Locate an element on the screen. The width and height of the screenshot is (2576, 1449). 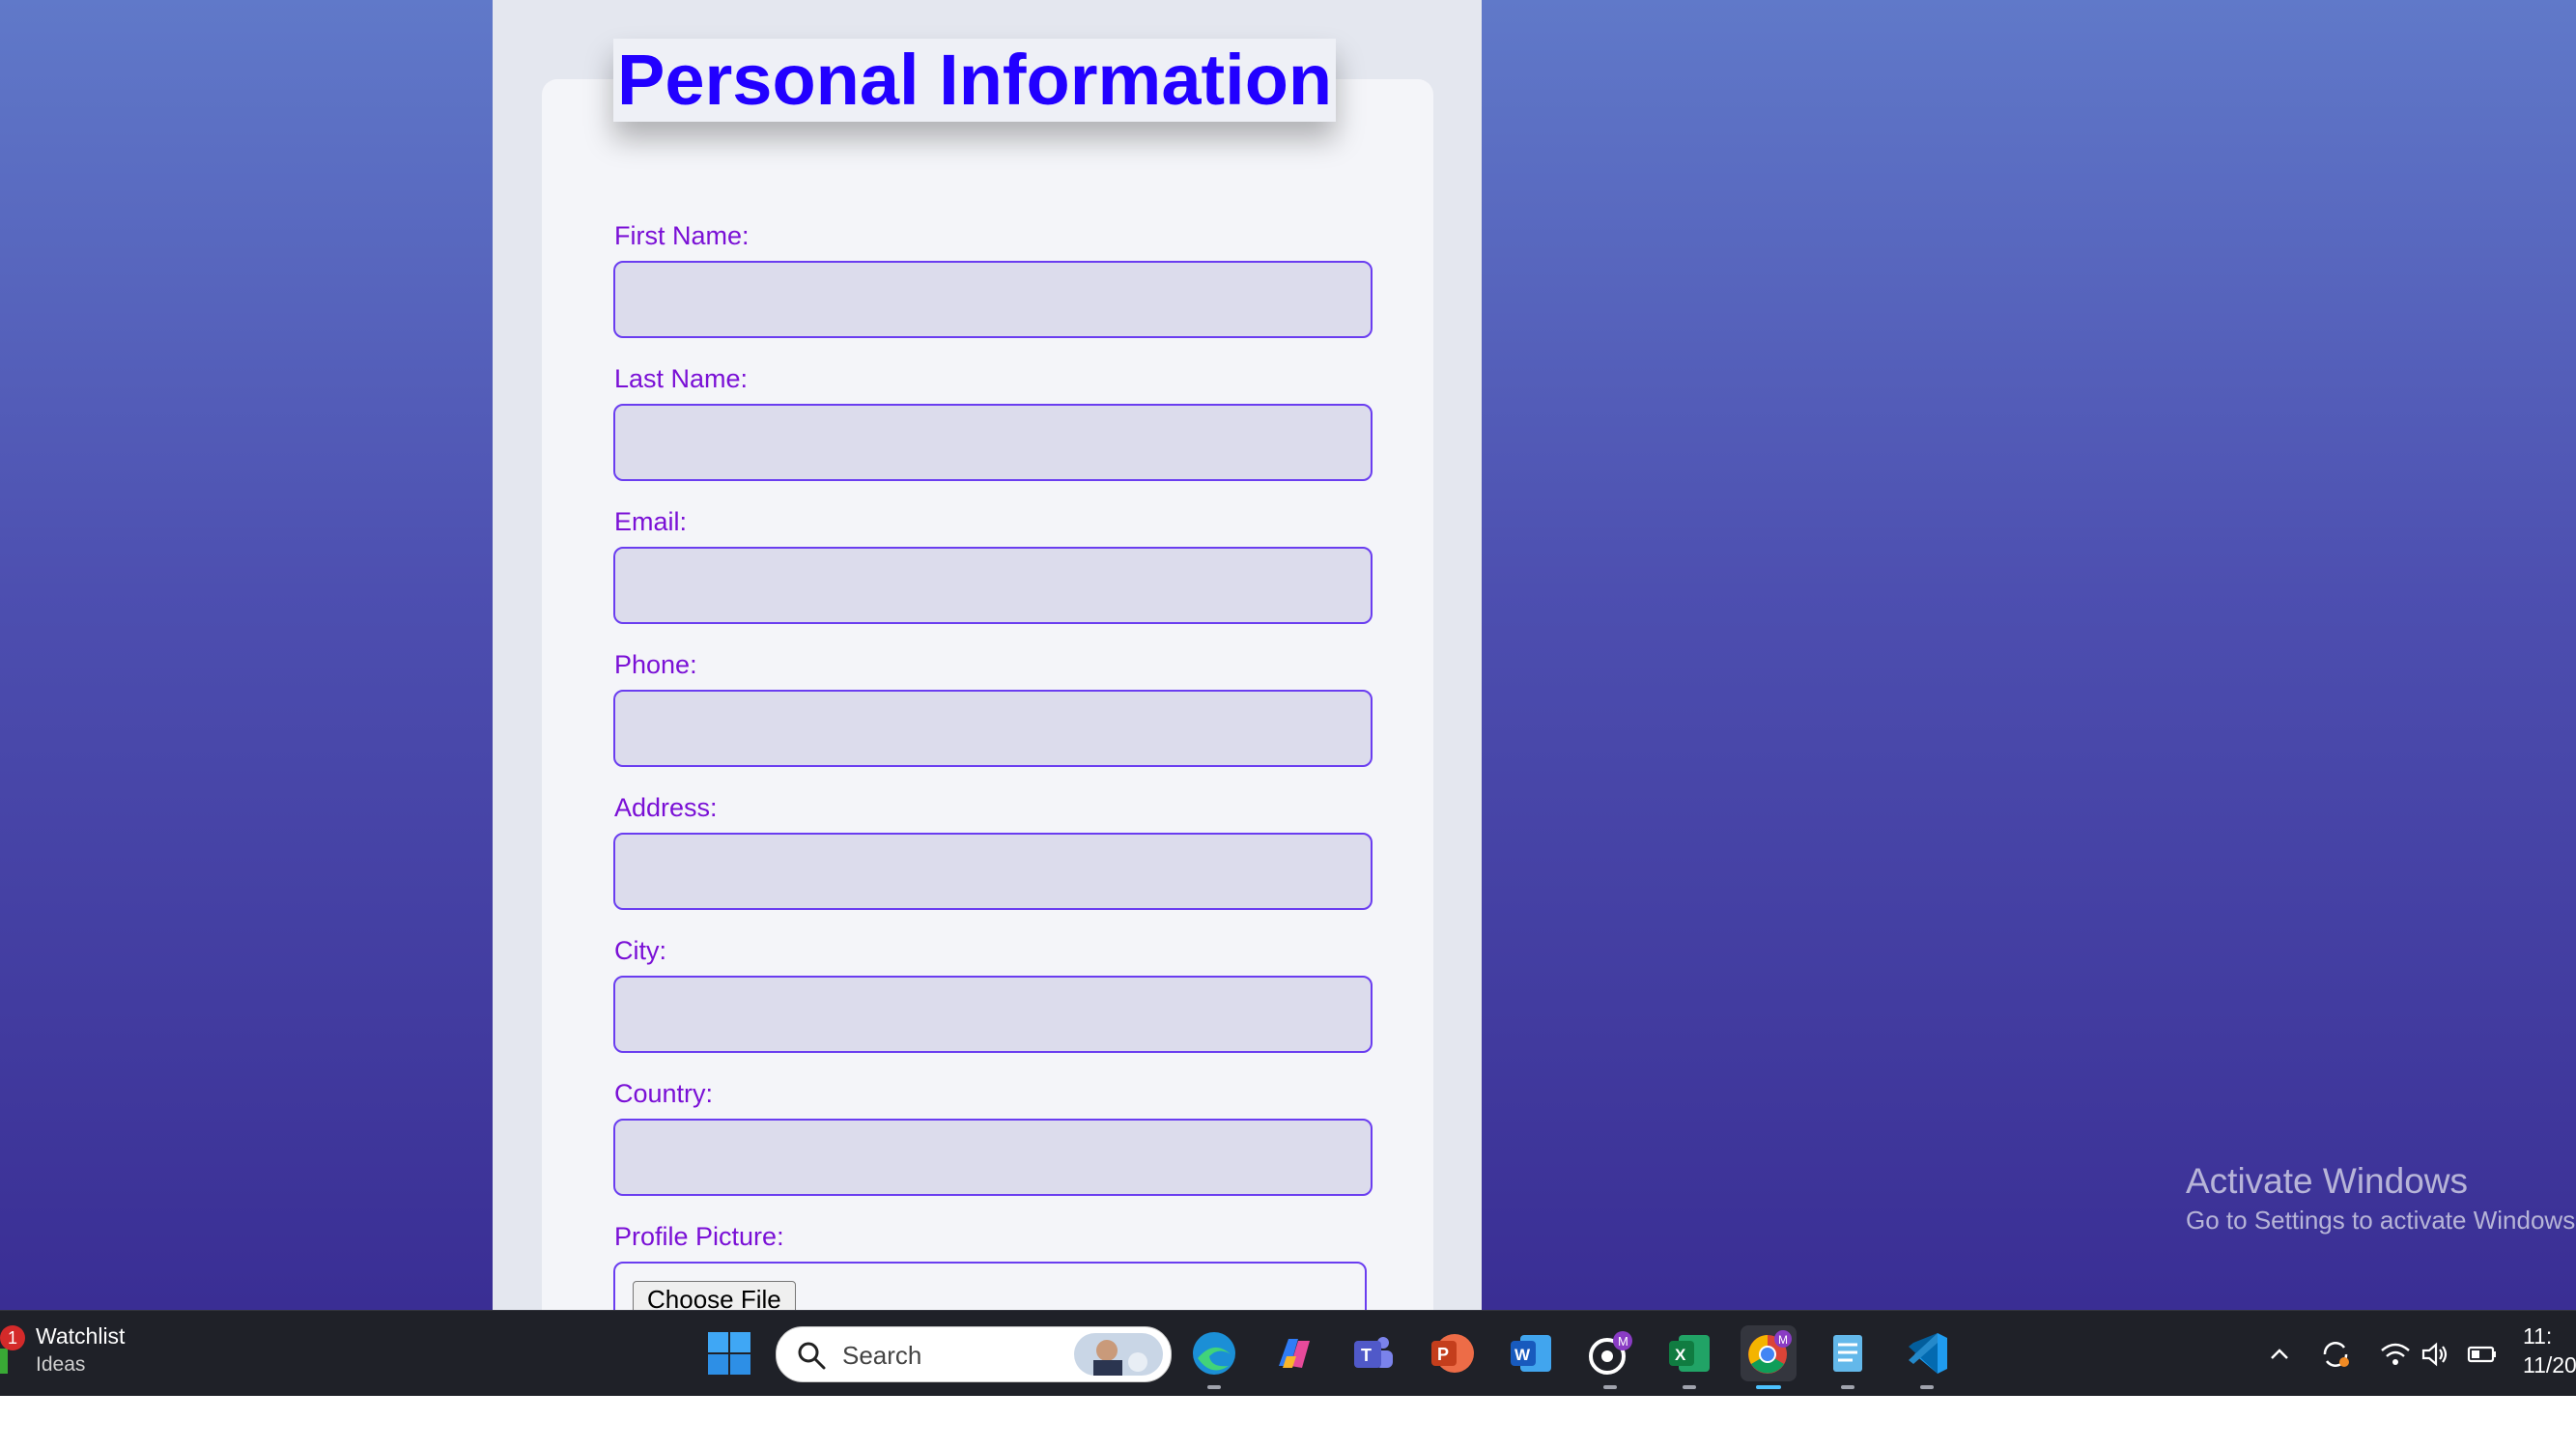
svg-text: T is located at coordinates (1366, 1355).